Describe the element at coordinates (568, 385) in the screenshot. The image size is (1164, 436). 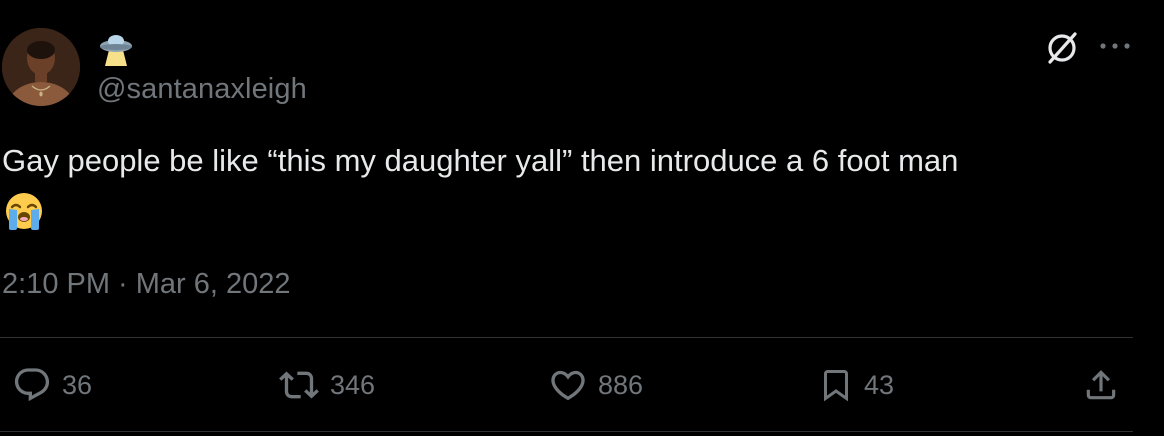
I see `heart-icon` at that location.